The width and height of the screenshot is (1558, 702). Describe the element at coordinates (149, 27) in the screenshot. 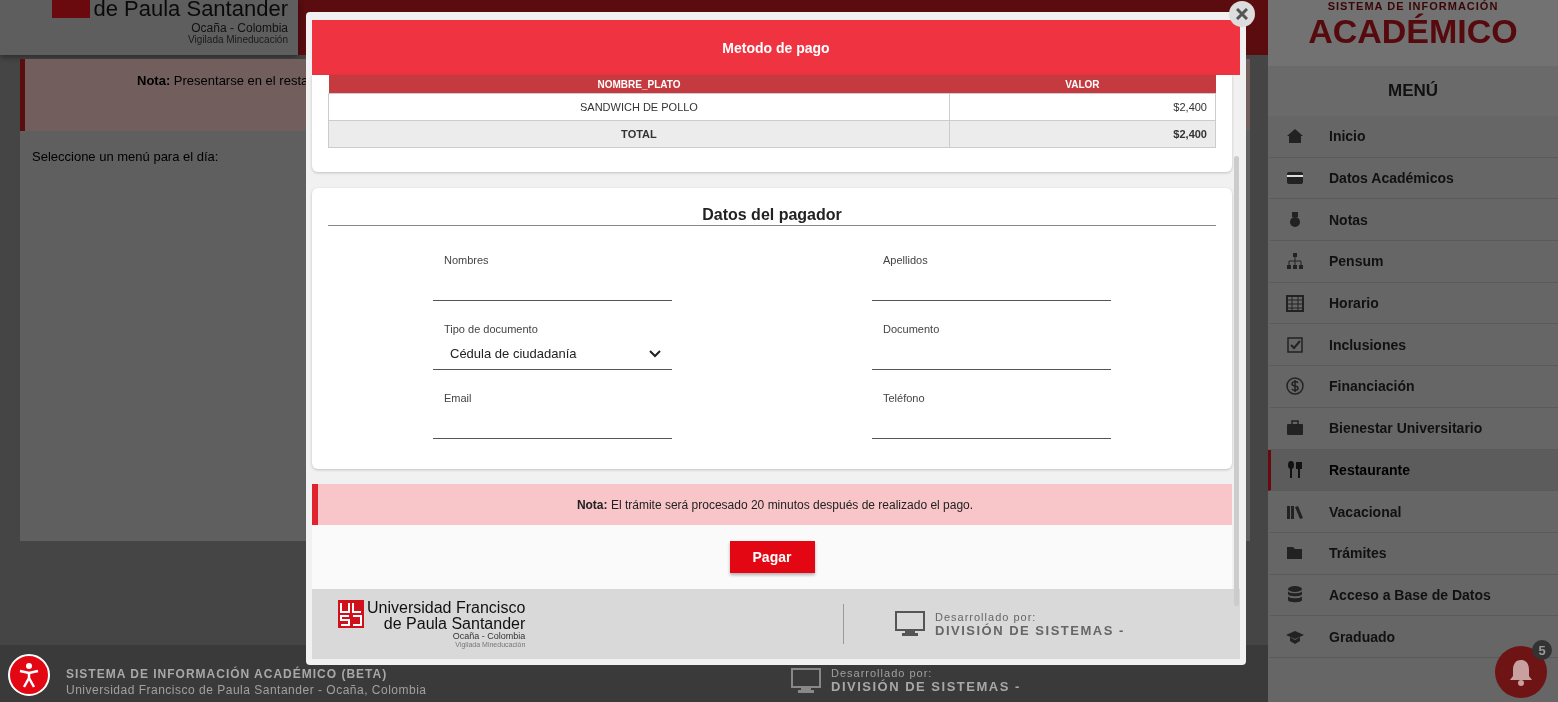

I see `university-logo: de Paula Santander Ocaña - Colombia Vigilada Mineducación` at that location.